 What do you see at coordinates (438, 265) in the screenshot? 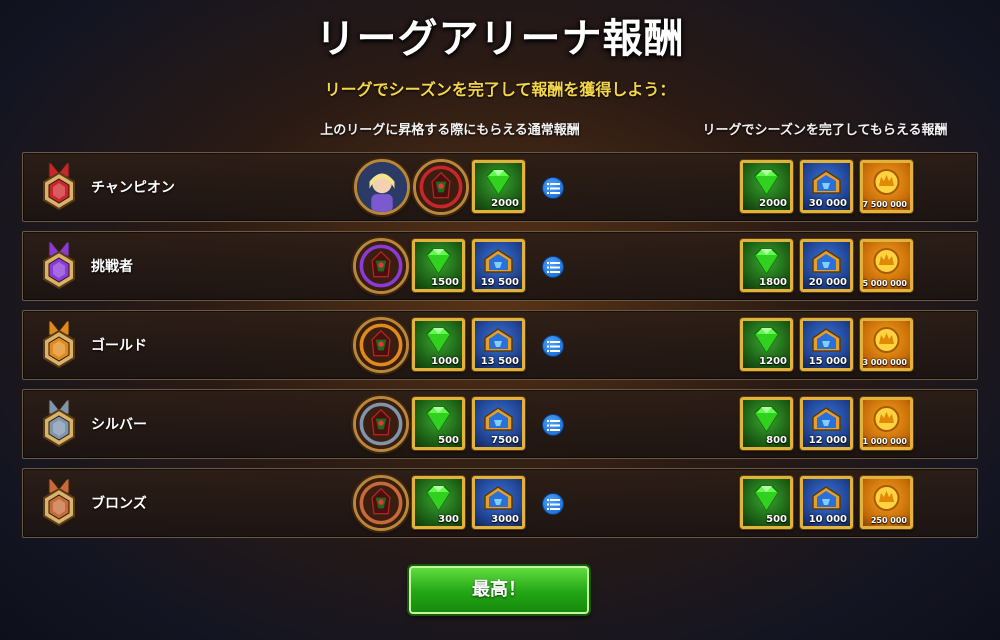
I see `promotion-gem-reward: 1500` at bounding box center [438, 265].